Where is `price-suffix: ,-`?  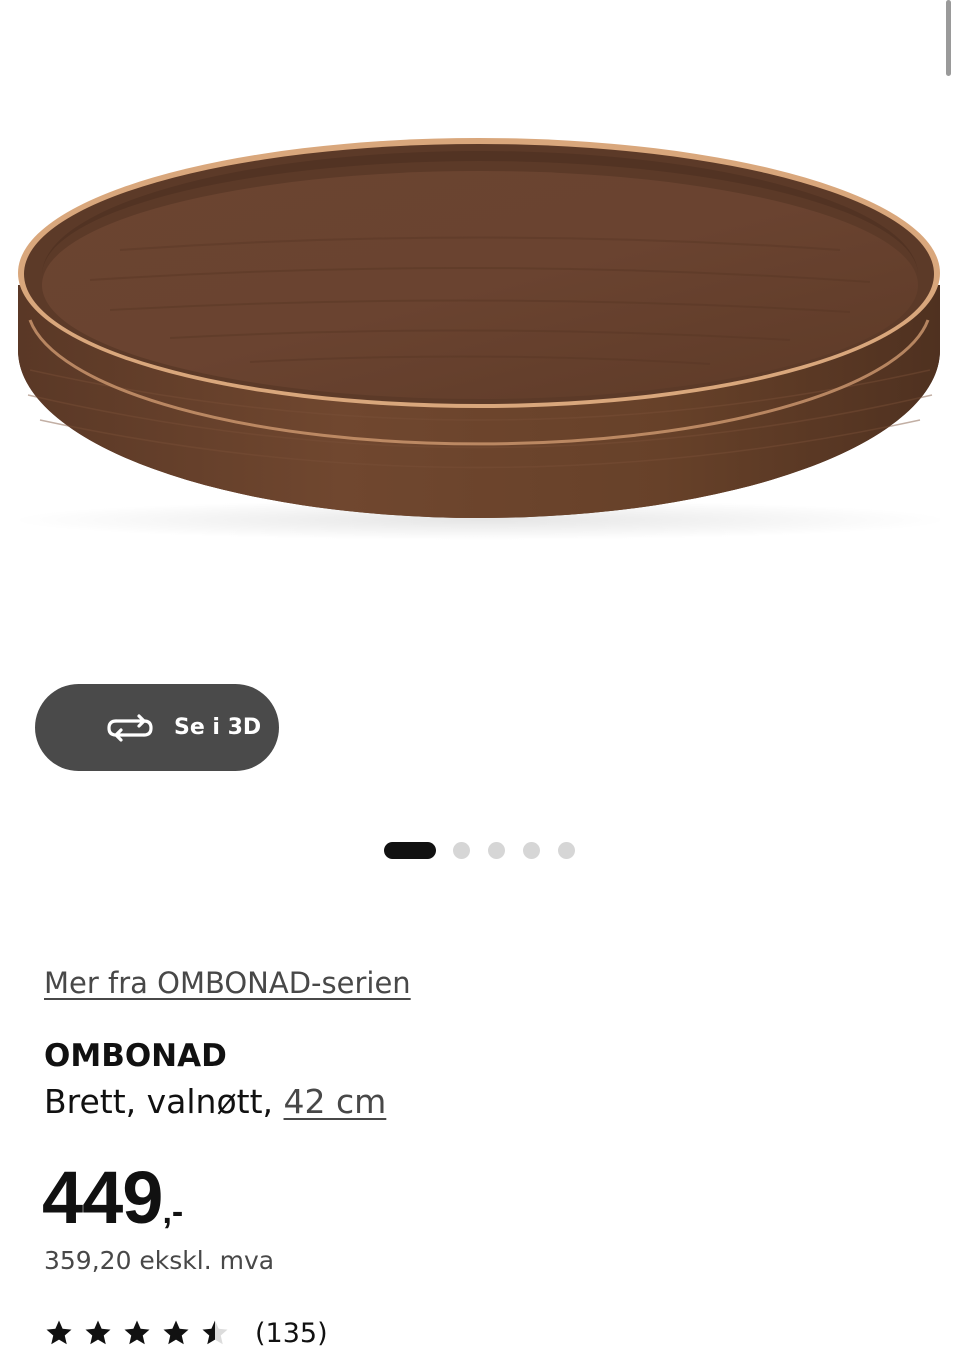
price-suffix: ,- is located at coordinates (173, 1212).